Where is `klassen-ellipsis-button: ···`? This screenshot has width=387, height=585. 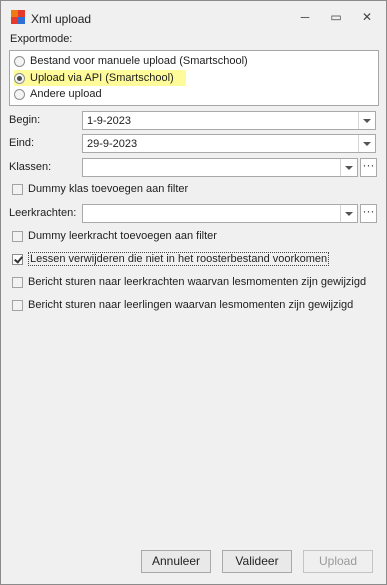 klassen-ellipsis-button: ··· is located at coordinates (368, 167).